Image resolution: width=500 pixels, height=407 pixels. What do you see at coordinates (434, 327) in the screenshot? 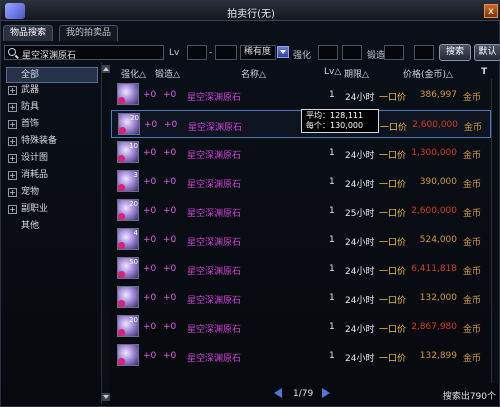
I see `row-price: 2,867,980` at bounding box center [434, 327].